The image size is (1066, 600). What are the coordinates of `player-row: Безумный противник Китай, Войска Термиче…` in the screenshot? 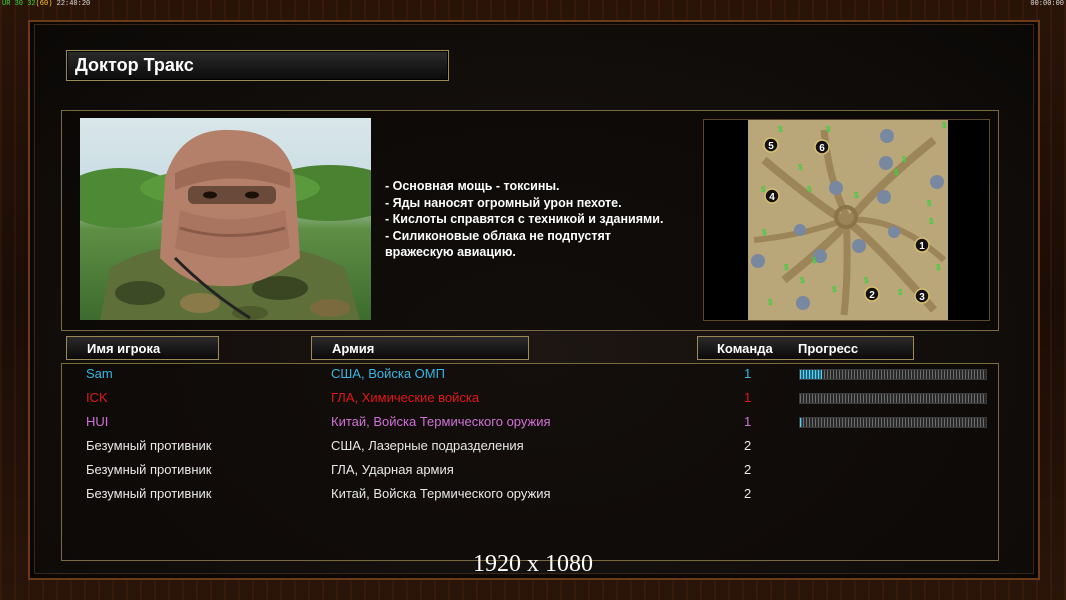 It's located at (533, 497).